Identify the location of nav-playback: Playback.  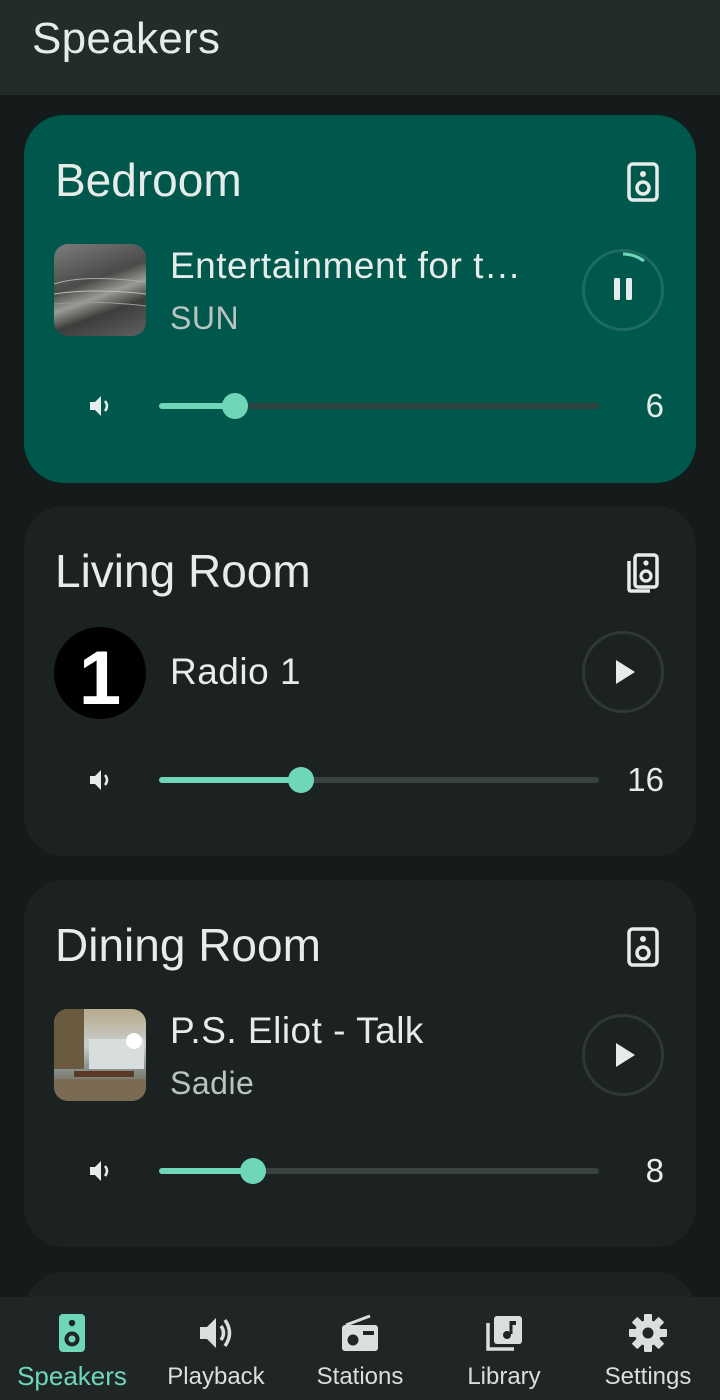
(216, 1348).